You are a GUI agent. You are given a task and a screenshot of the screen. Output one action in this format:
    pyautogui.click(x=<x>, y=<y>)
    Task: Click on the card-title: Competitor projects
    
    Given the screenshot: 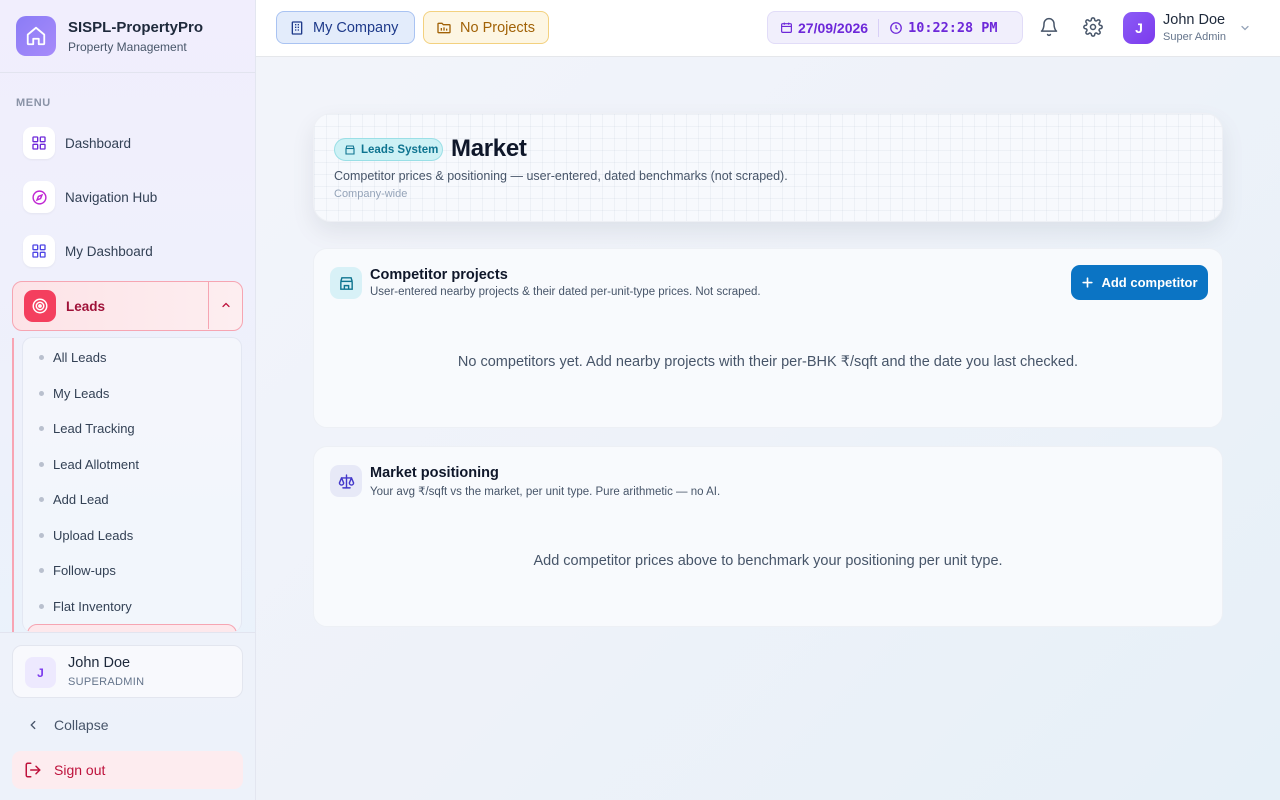 What is the action you would take?
    pyautogui.click(x=439, y=275)
    